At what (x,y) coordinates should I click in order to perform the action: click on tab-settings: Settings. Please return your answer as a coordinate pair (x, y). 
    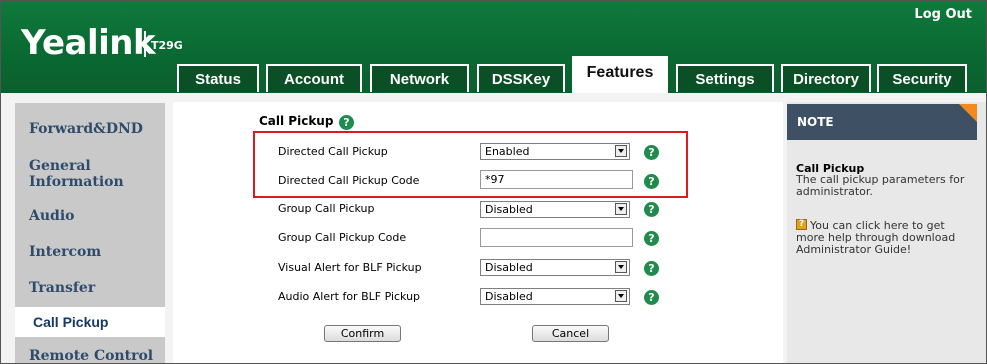
    Looking at the image, I should click on (725, 78).